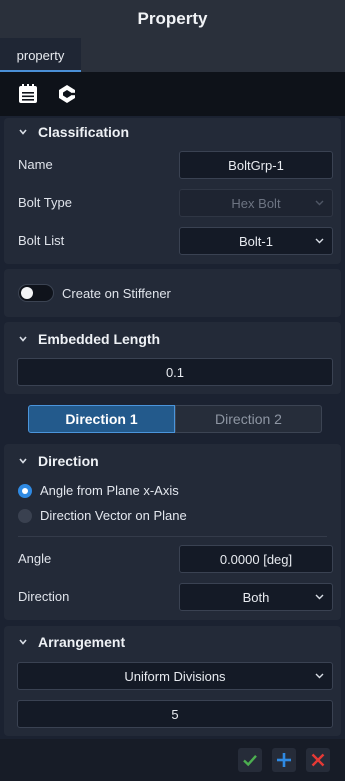  What do you see at coordinates (116, 293) in the screenshot?
I see `create-on-stiffener-label: Create on Stiffener` at bounding box center [116, 293].